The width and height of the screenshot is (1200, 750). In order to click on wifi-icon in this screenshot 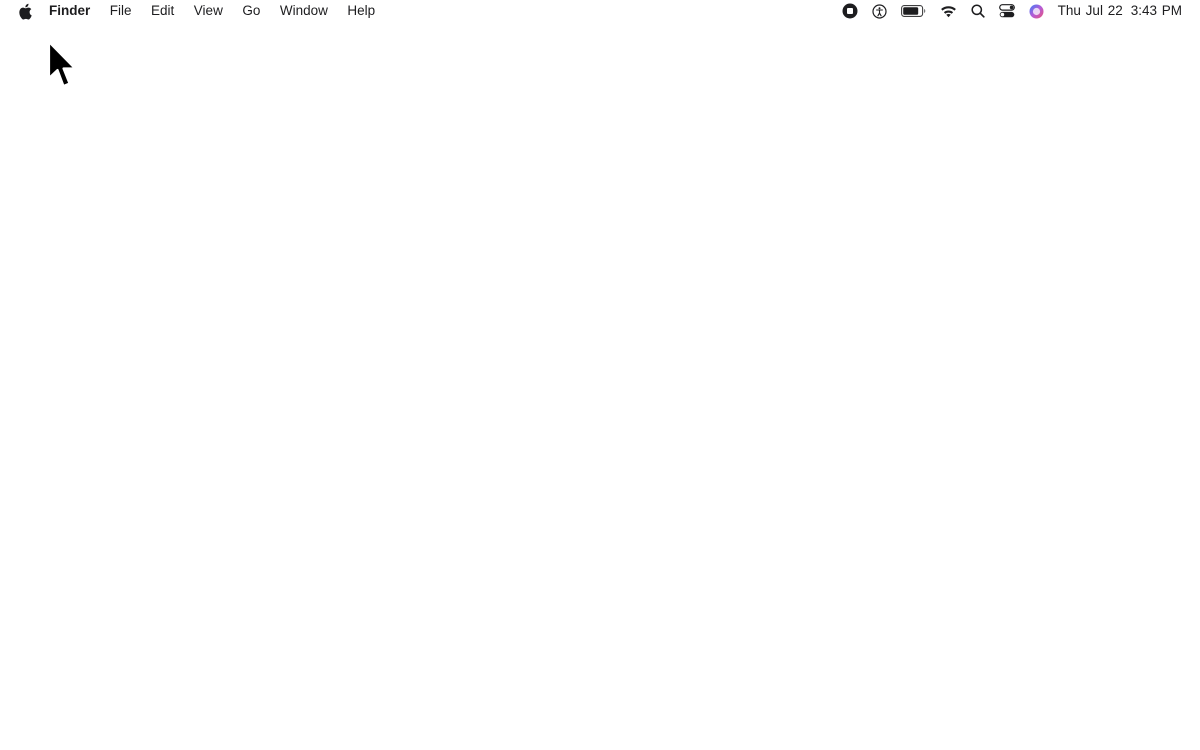, I will do `click(948, 11)`.